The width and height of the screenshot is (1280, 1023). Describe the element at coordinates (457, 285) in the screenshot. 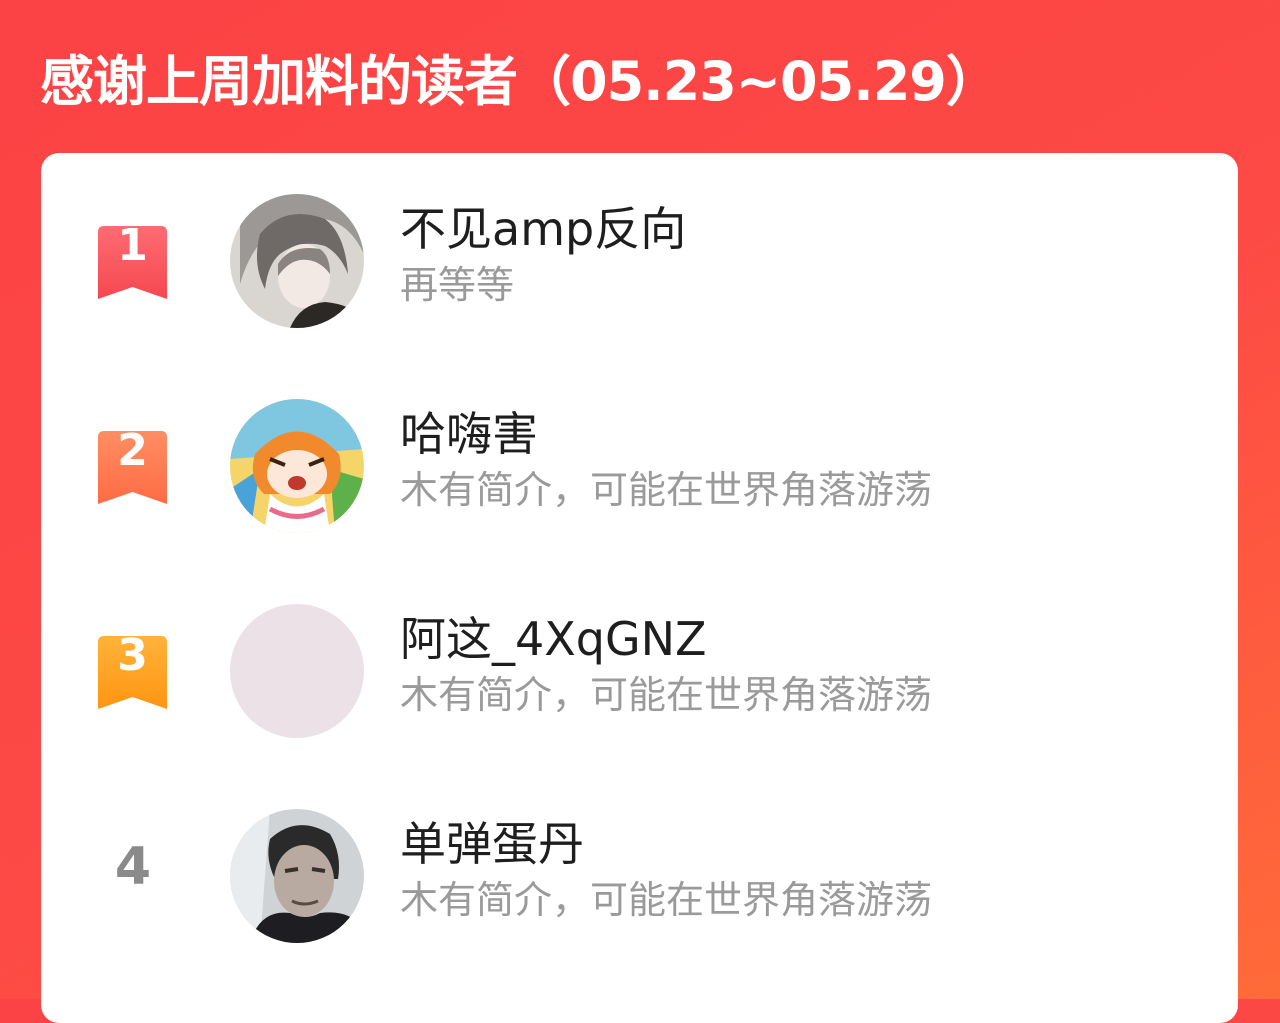

I see `reader-bio: 再等等` at that location.